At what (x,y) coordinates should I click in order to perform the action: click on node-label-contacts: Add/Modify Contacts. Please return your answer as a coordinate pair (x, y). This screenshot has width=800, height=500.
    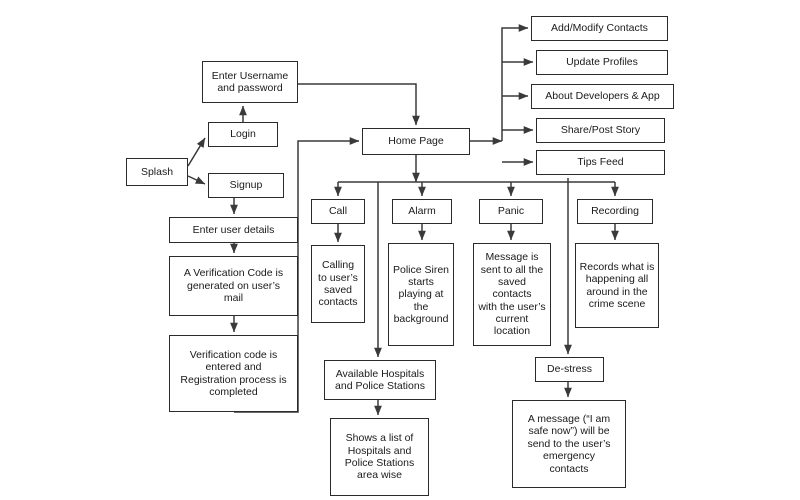
    Looking at the image, I should click on (599, 28).